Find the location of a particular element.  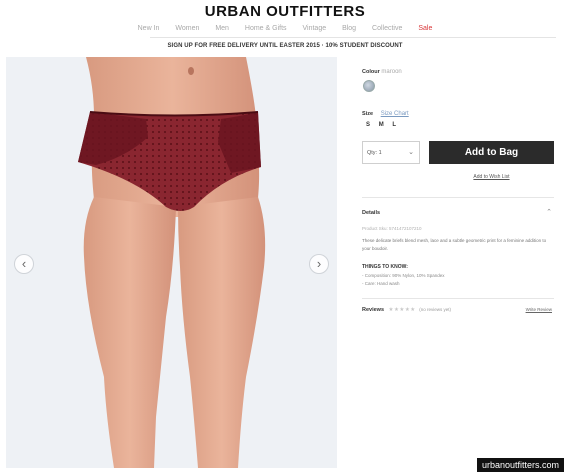

colour-swatch is located at coordinates (369, 86).